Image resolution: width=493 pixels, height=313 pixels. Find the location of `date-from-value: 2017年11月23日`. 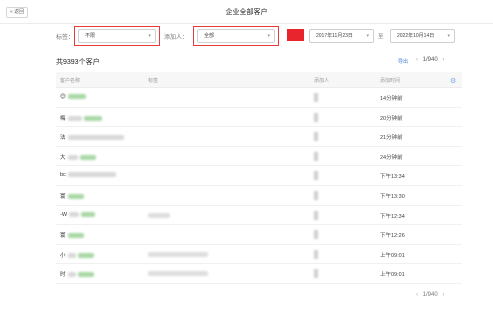

date-from-value: 2017年11月23日 is located at coordinates (334, 36).